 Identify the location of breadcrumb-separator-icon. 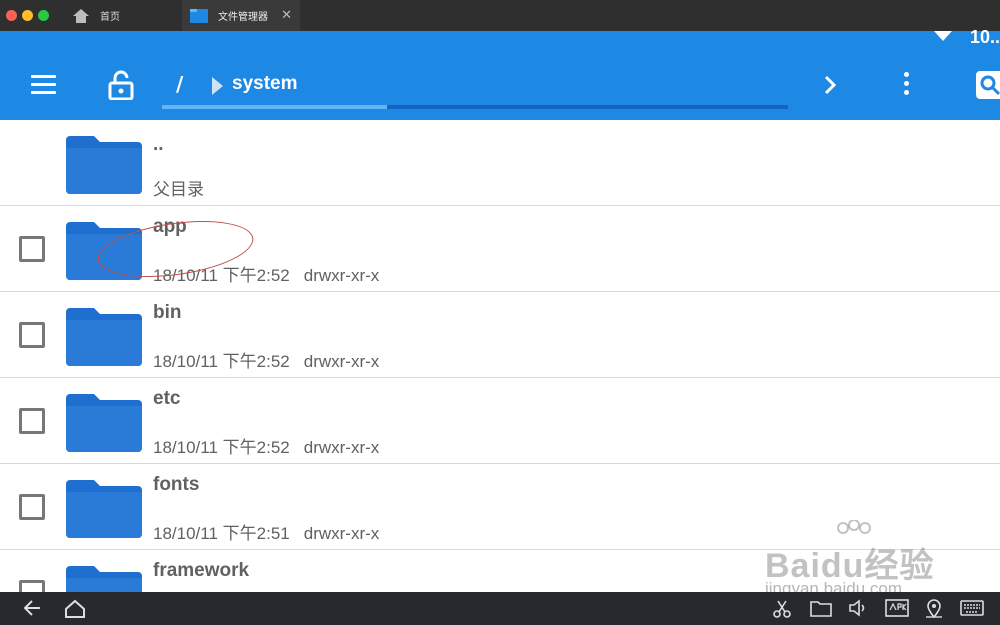
(217, 86).